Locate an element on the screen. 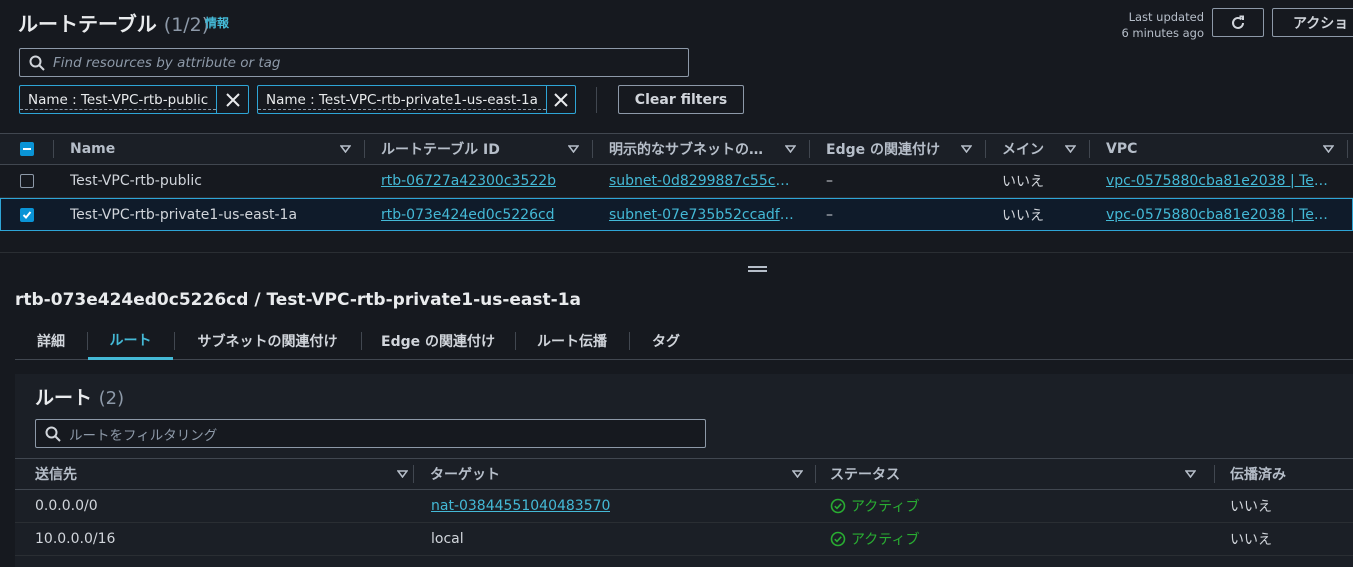 The width and height of the screenshot is (1353, 567). cell-edge: – is located at coordinates (829, 181).